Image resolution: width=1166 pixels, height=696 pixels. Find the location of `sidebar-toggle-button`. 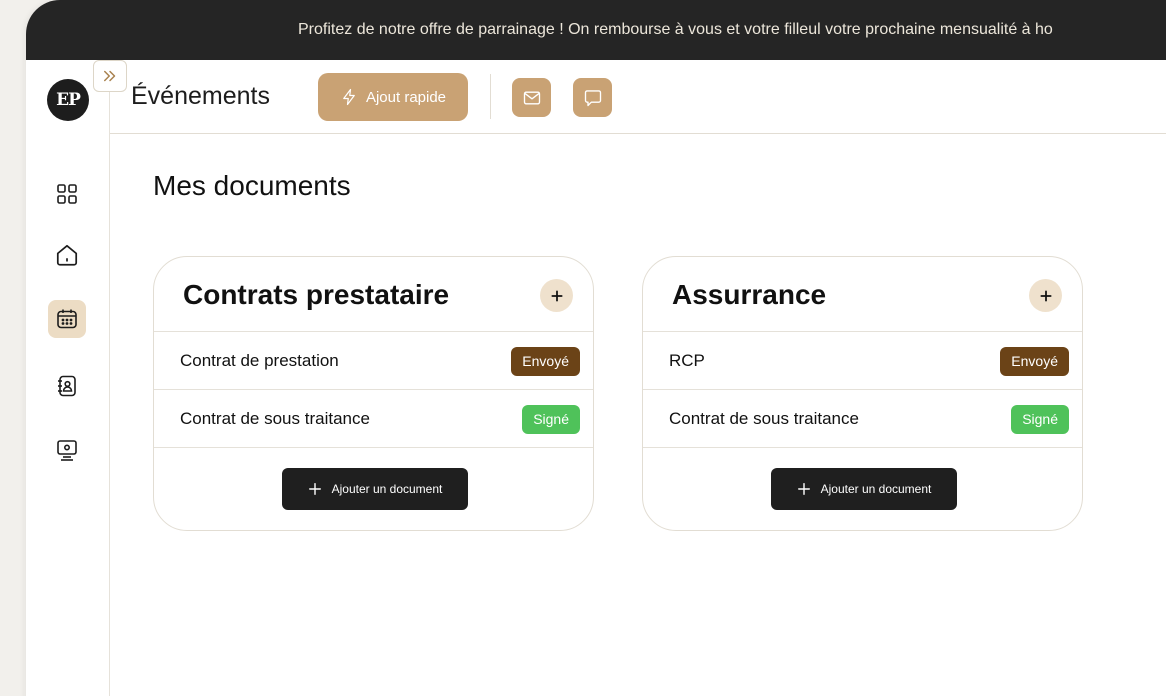

sidebar-toggle-button is located at coordinates (110, 76).